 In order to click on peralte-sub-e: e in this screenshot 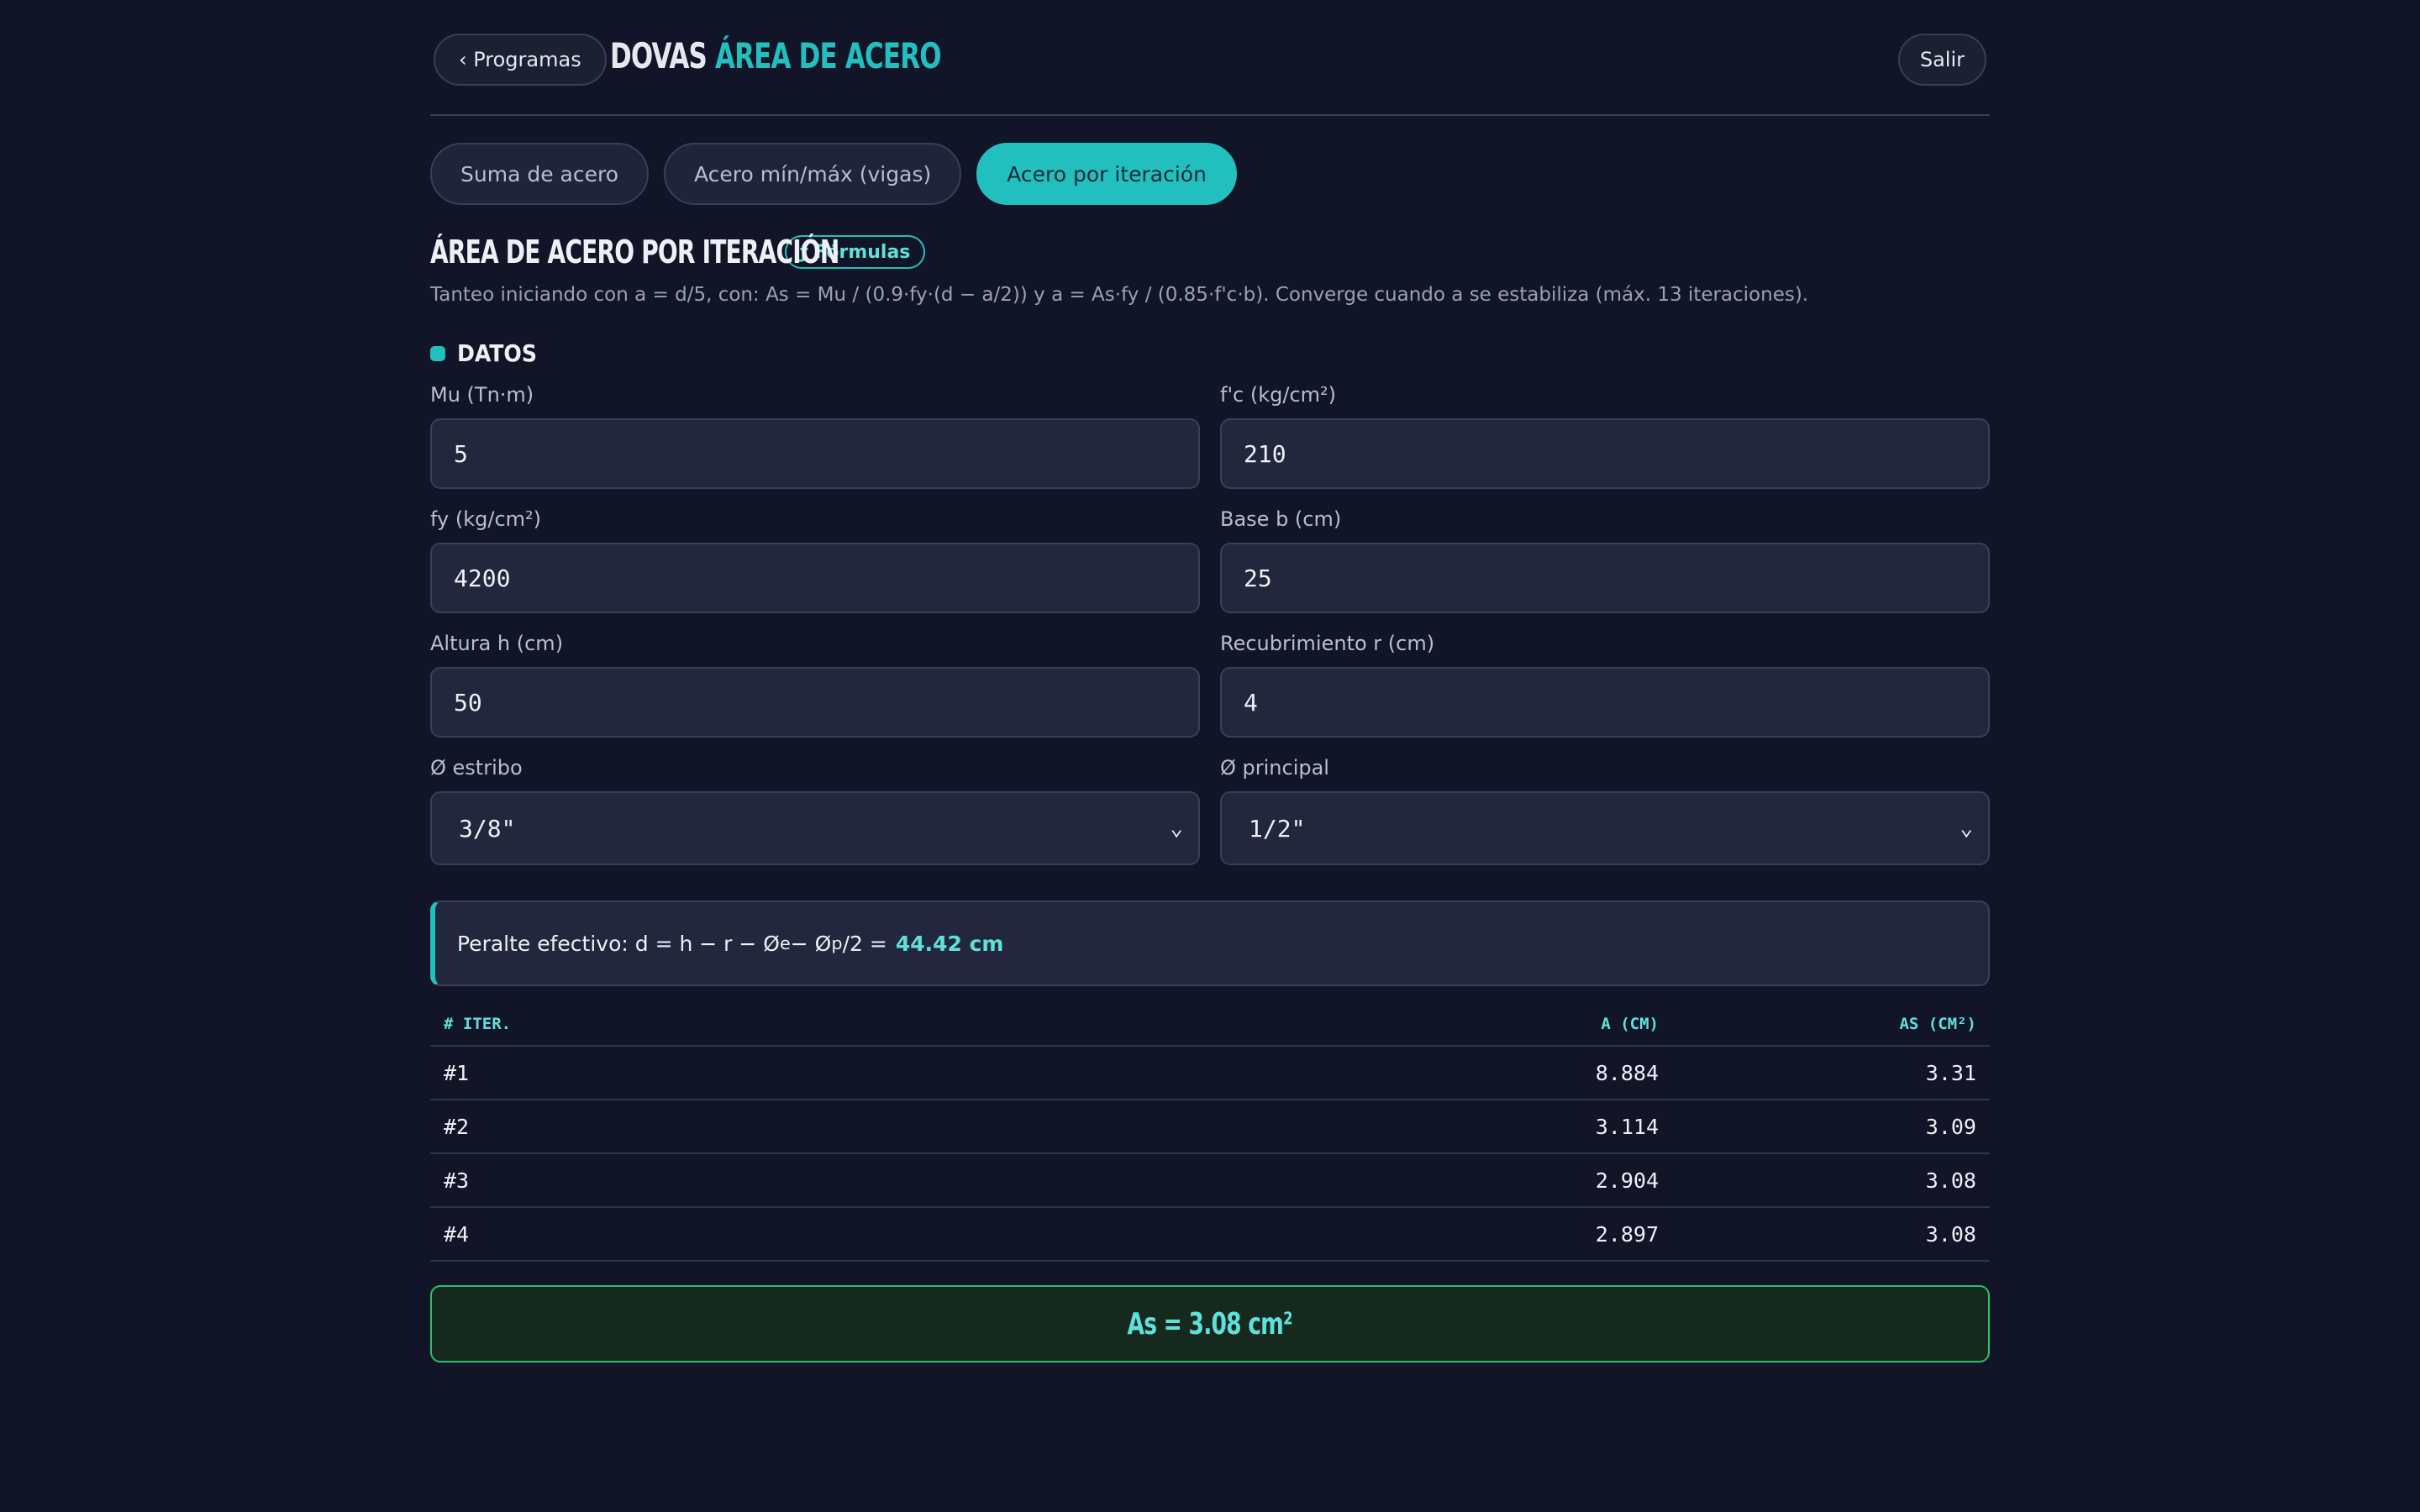, I will do `click(785, 943)`.